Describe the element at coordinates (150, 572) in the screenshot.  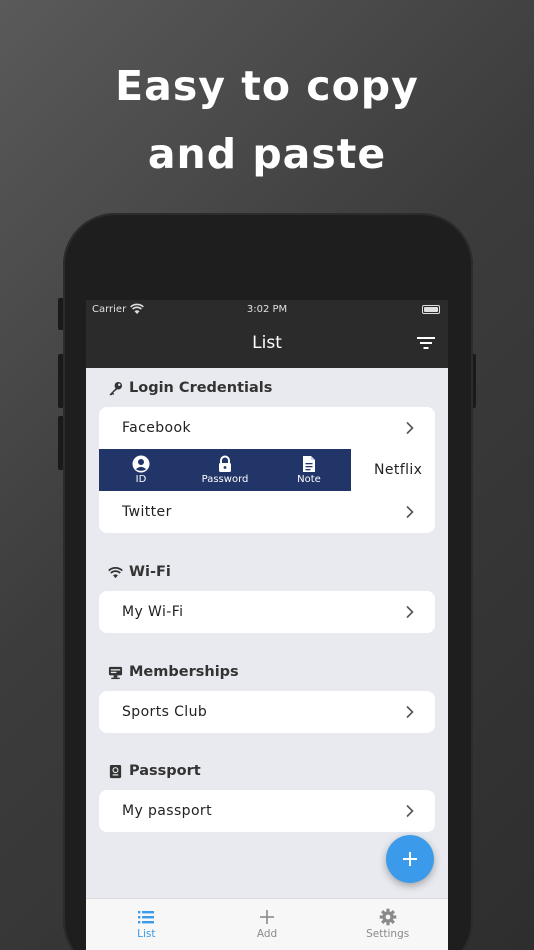
I see `section-title-wifi: Wi-Fi` at that location.